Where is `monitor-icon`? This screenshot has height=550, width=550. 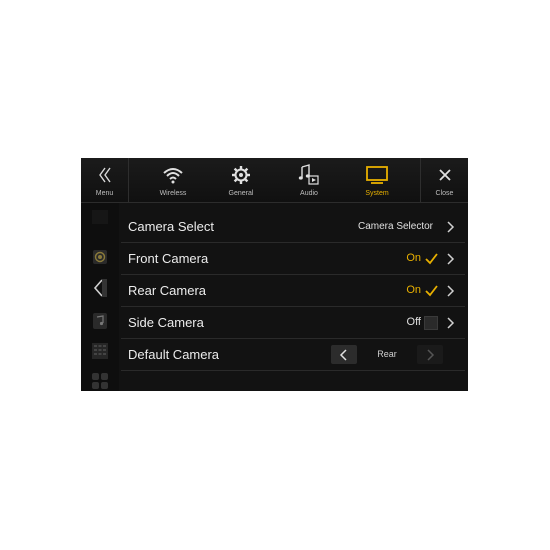 monitor-icon is located at coordinates (377, 175).